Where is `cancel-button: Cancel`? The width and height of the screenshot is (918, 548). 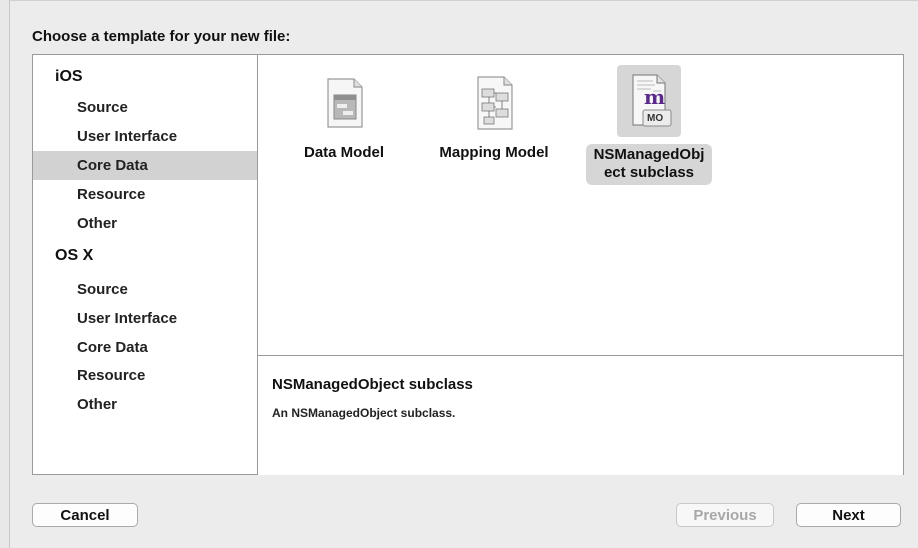 cancel-button: Cancel is located at coordinates (85, 515).